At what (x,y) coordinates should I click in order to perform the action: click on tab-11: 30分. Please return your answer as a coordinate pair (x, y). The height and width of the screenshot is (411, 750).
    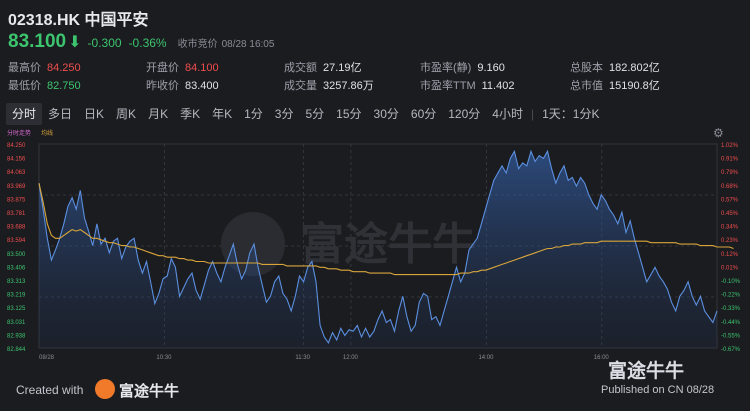
    Looking at the image, I should click on (386, 114).